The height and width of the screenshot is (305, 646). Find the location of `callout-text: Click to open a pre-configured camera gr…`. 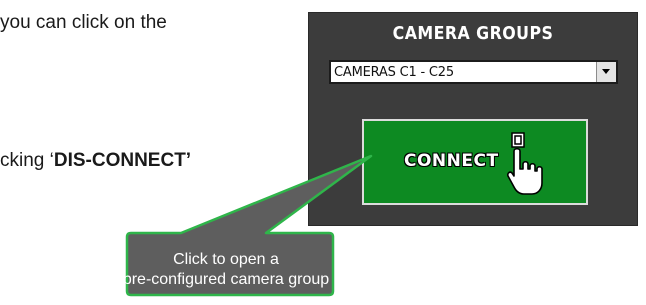

callout-text: Click to open a pre-configured camera gr… is located at coordinates (226, 270).